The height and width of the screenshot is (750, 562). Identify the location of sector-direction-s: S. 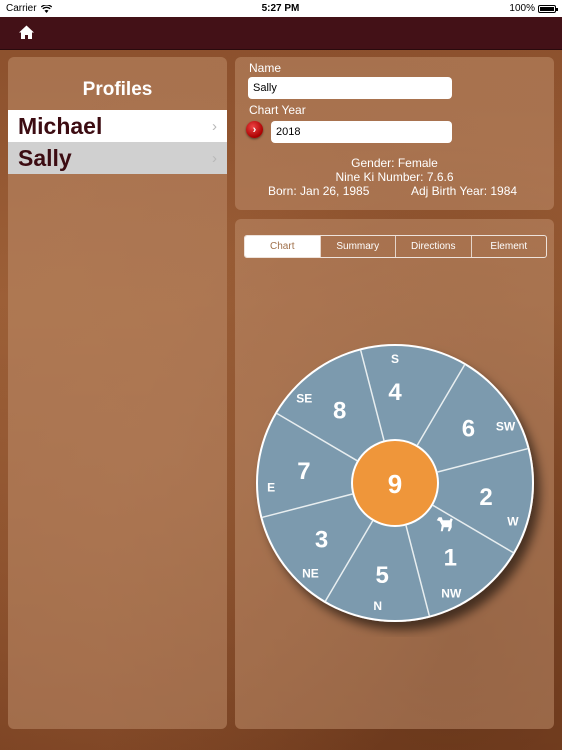
(395, 359).